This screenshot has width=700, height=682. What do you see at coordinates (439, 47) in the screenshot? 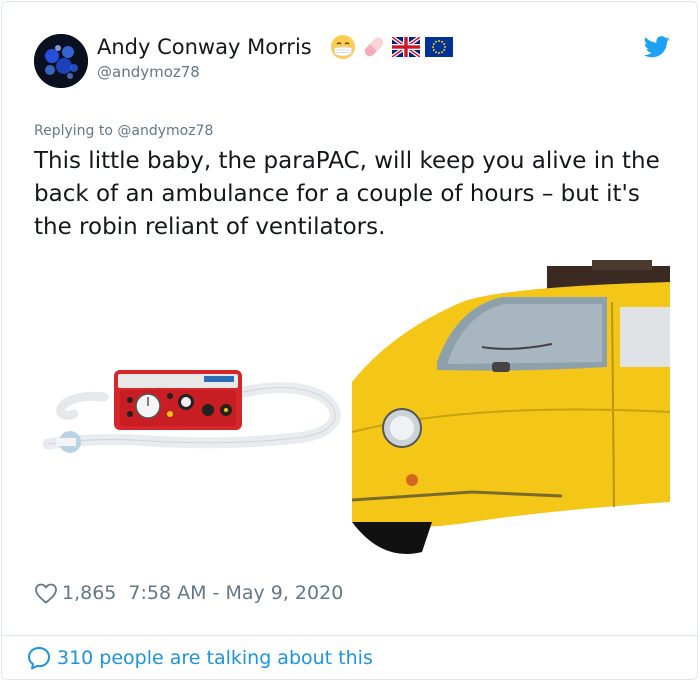
I see `eu-flag-emoji` at bounding box center [439, 47].